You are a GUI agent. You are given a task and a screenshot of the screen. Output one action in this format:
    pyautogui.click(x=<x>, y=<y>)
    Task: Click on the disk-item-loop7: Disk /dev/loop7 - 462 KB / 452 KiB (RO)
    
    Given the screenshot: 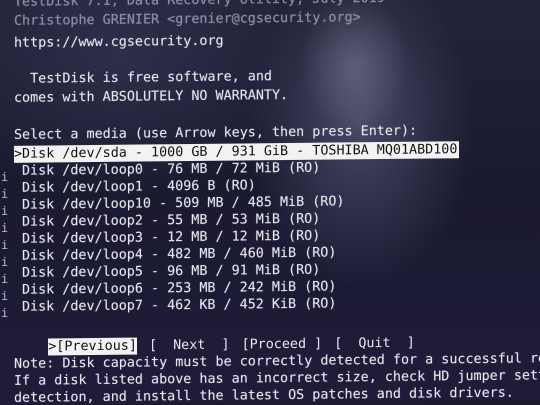 What is the action you would take?
    pyautogui.click(x=179, y=305)
    